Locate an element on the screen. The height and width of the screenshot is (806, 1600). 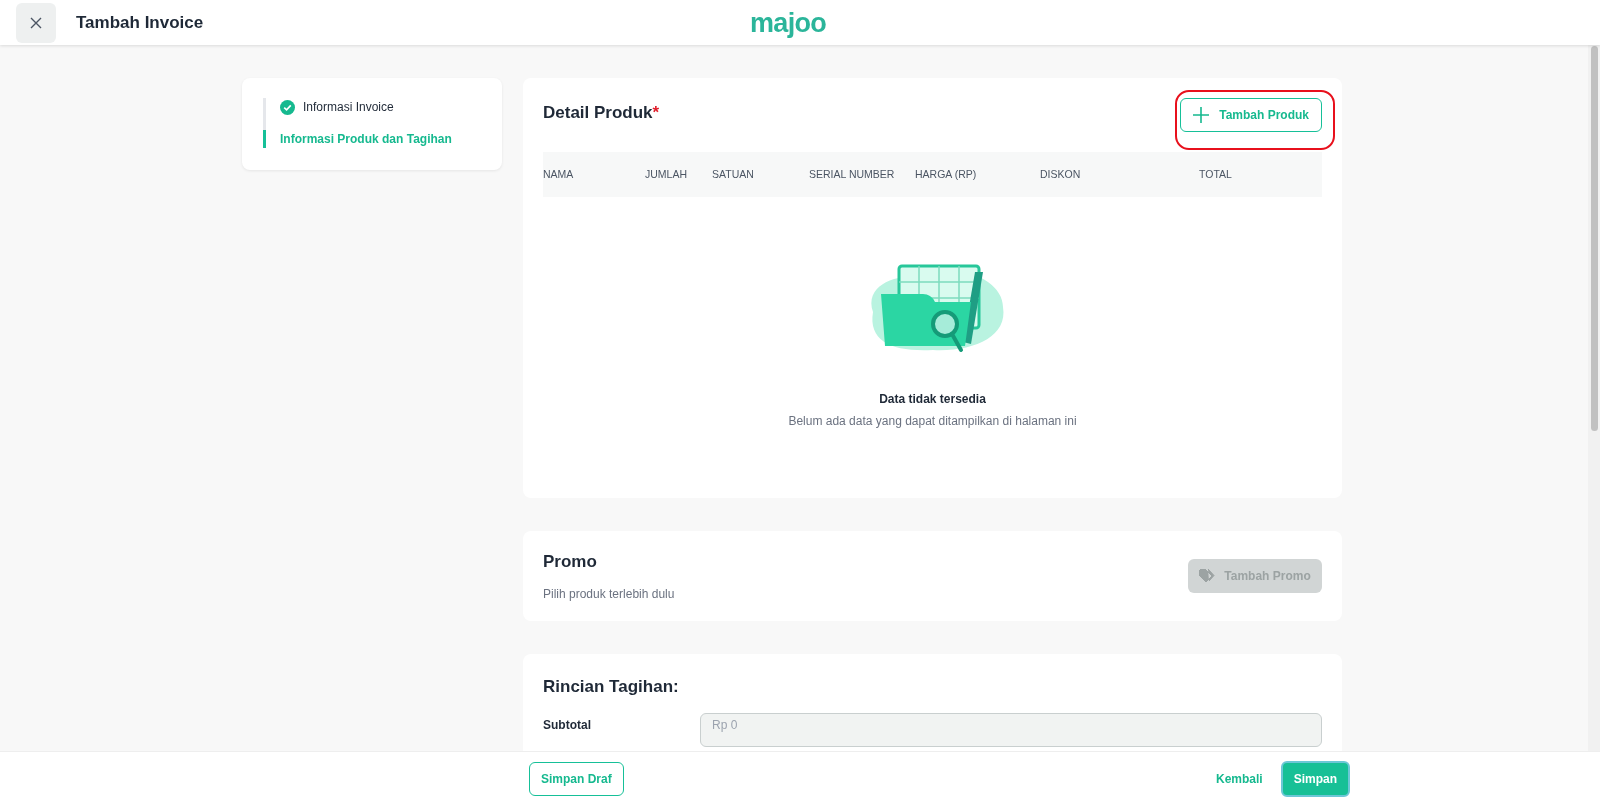
page-title: Tambah Invoice is located at coordinates (140, 22).